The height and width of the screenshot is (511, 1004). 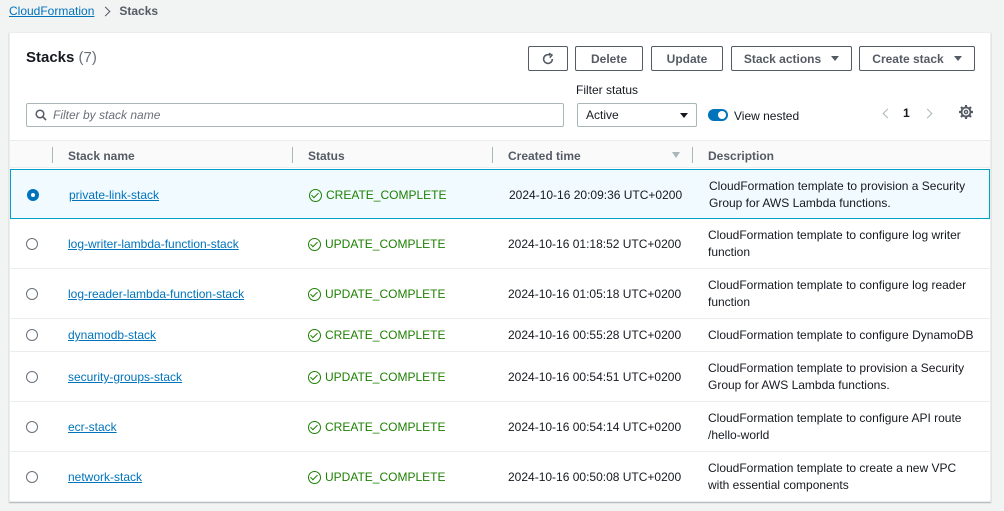 I want to click on stack-count: (7), so click(x=87, y=57).